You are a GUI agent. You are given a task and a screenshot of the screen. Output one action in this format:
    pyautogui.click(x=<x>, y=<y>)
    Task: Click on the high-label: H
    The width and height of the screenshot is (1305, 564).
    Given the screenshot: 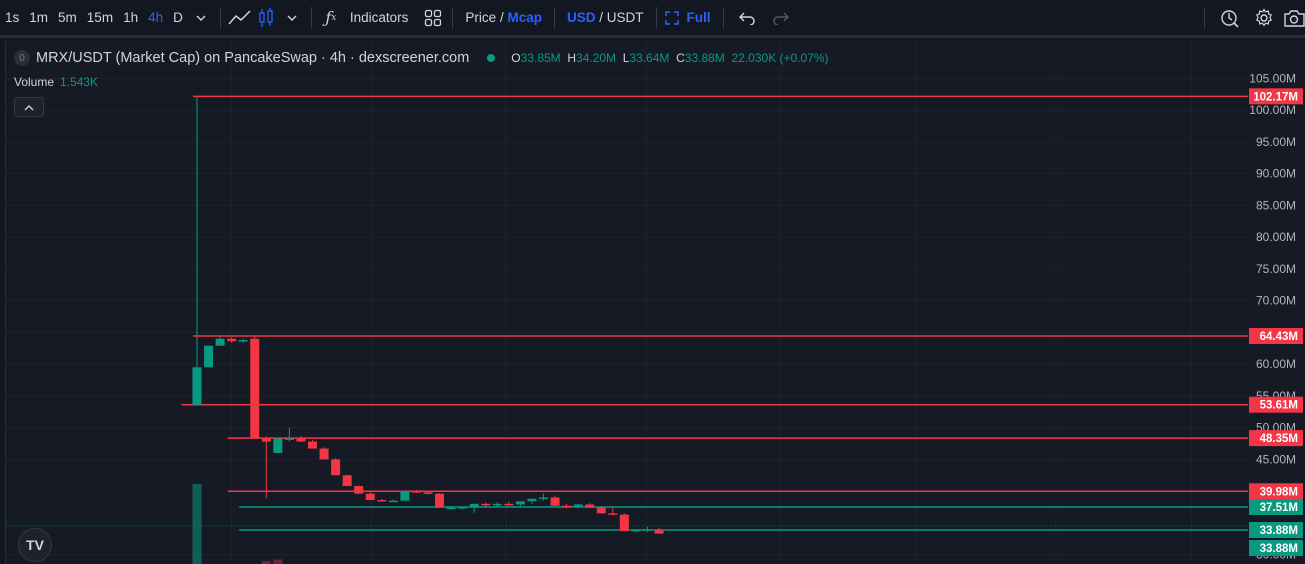 What is the action you would take?
    pyautogui.click(x=572, y=58)
    